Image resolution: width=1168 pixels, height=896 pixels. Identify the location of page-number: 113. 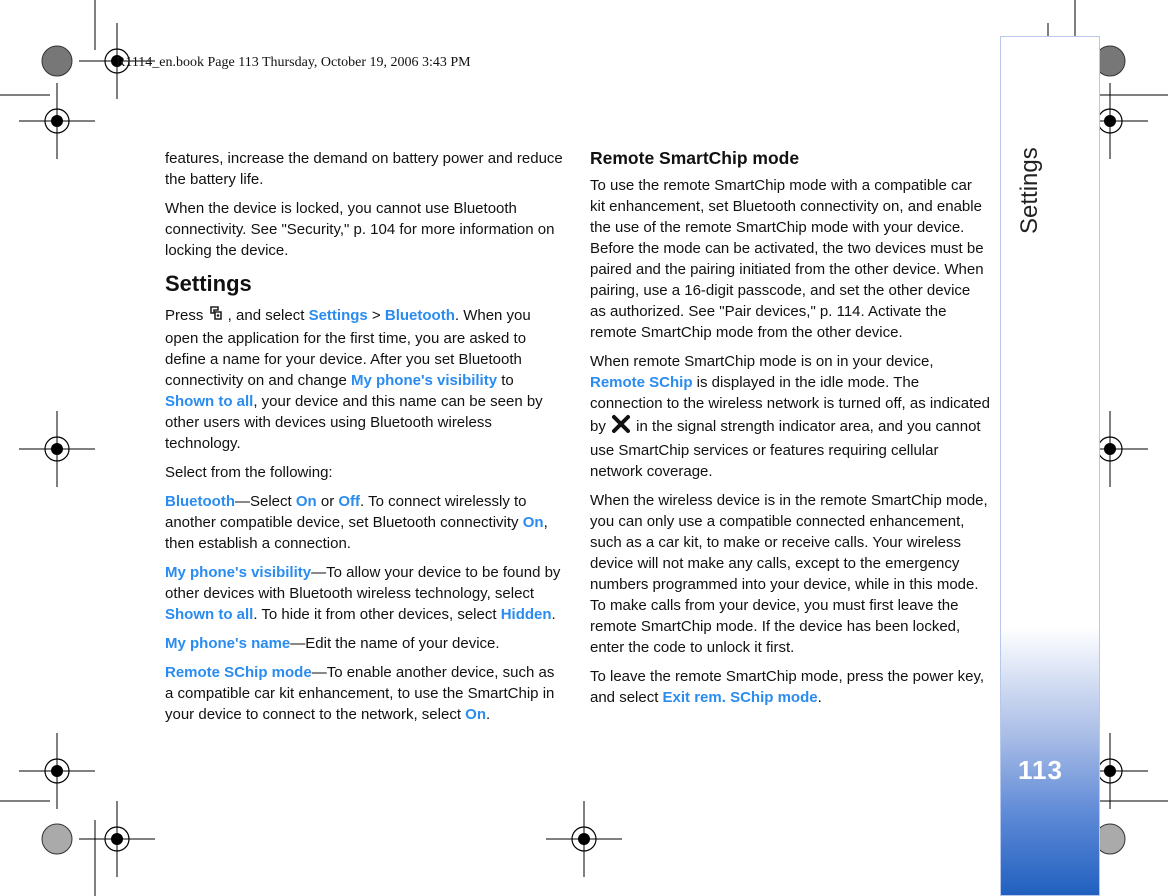
(1040, 770).